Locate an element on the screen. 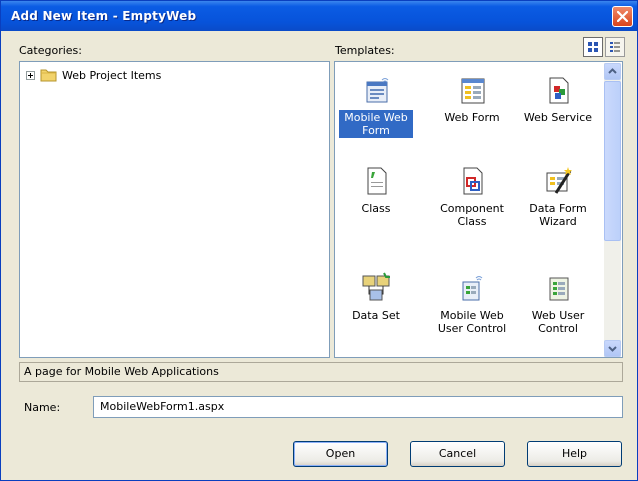  cancel-button: Cancel is located at coordinates (457, 454).